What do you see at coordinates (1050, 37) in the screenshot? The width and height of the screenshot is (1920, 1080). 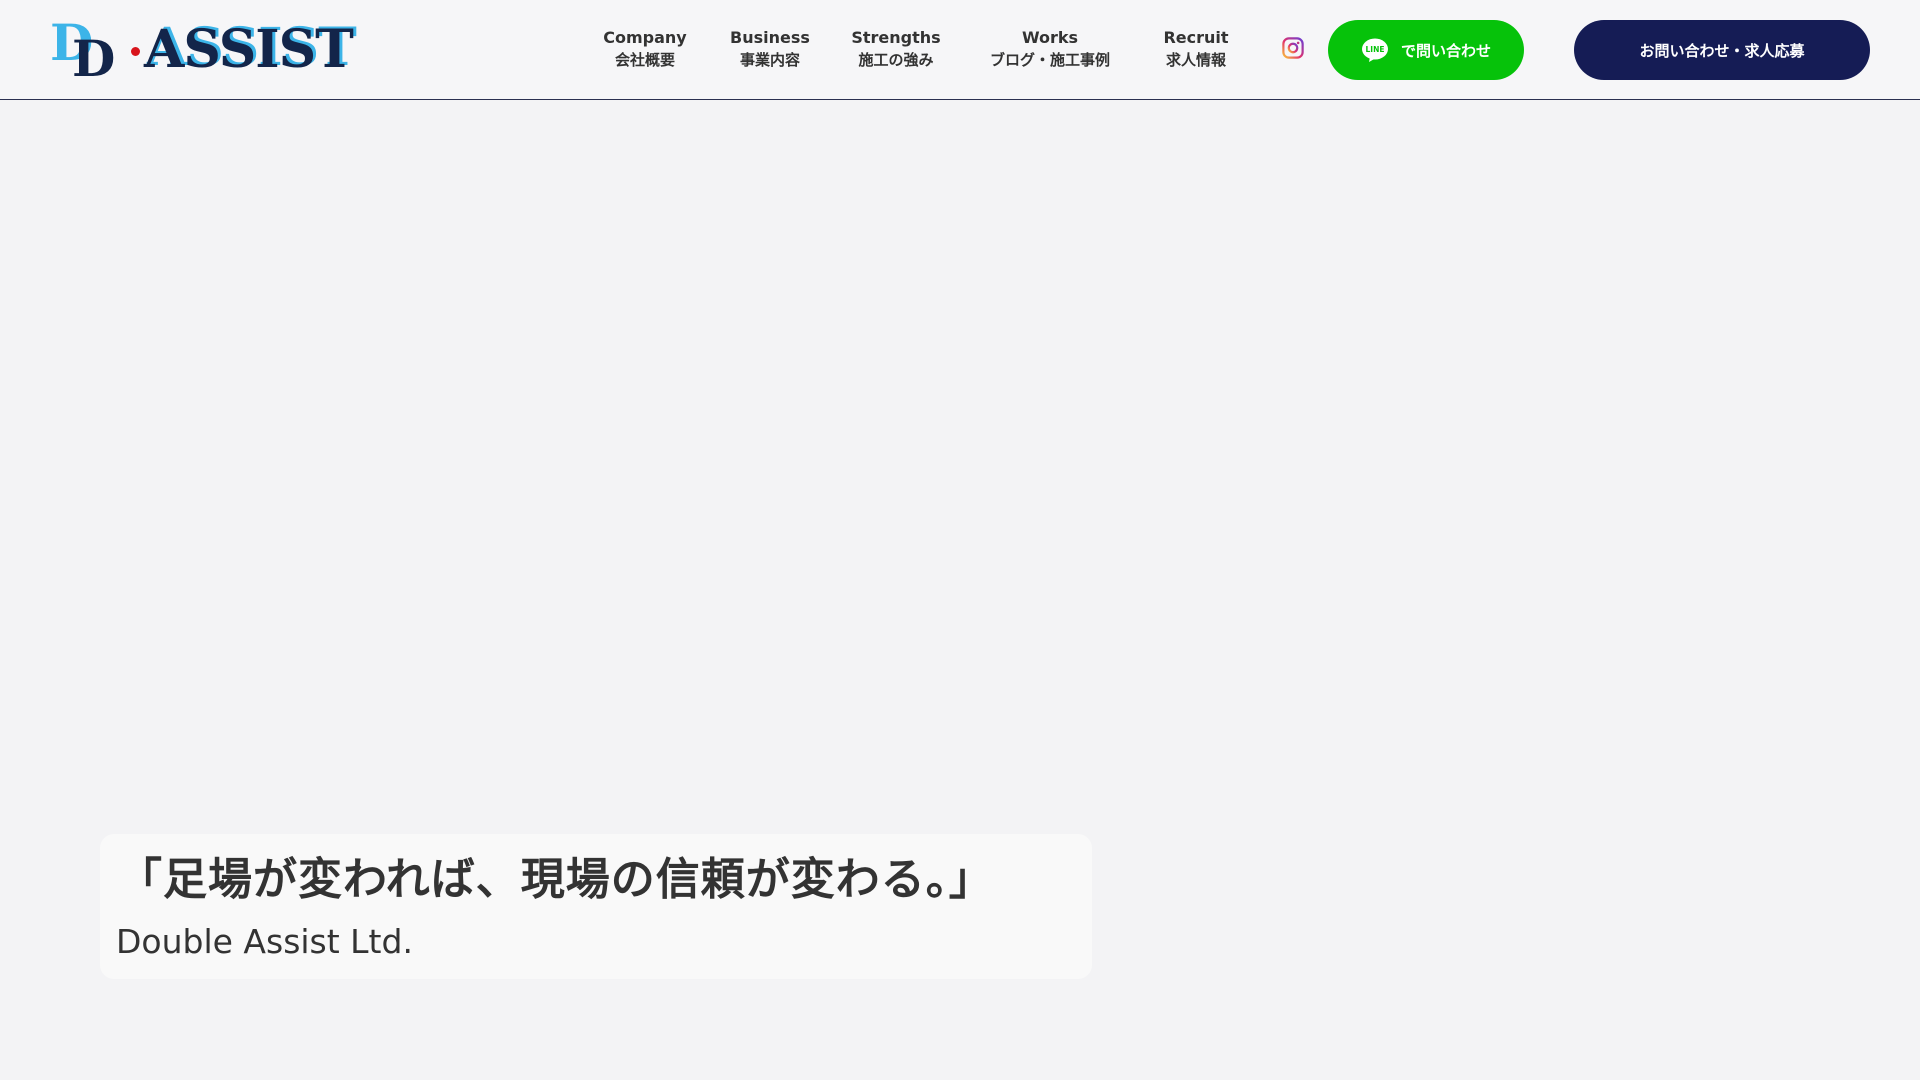 I see `nav-item-en-label: Works` at bounding box center [1050, 37].